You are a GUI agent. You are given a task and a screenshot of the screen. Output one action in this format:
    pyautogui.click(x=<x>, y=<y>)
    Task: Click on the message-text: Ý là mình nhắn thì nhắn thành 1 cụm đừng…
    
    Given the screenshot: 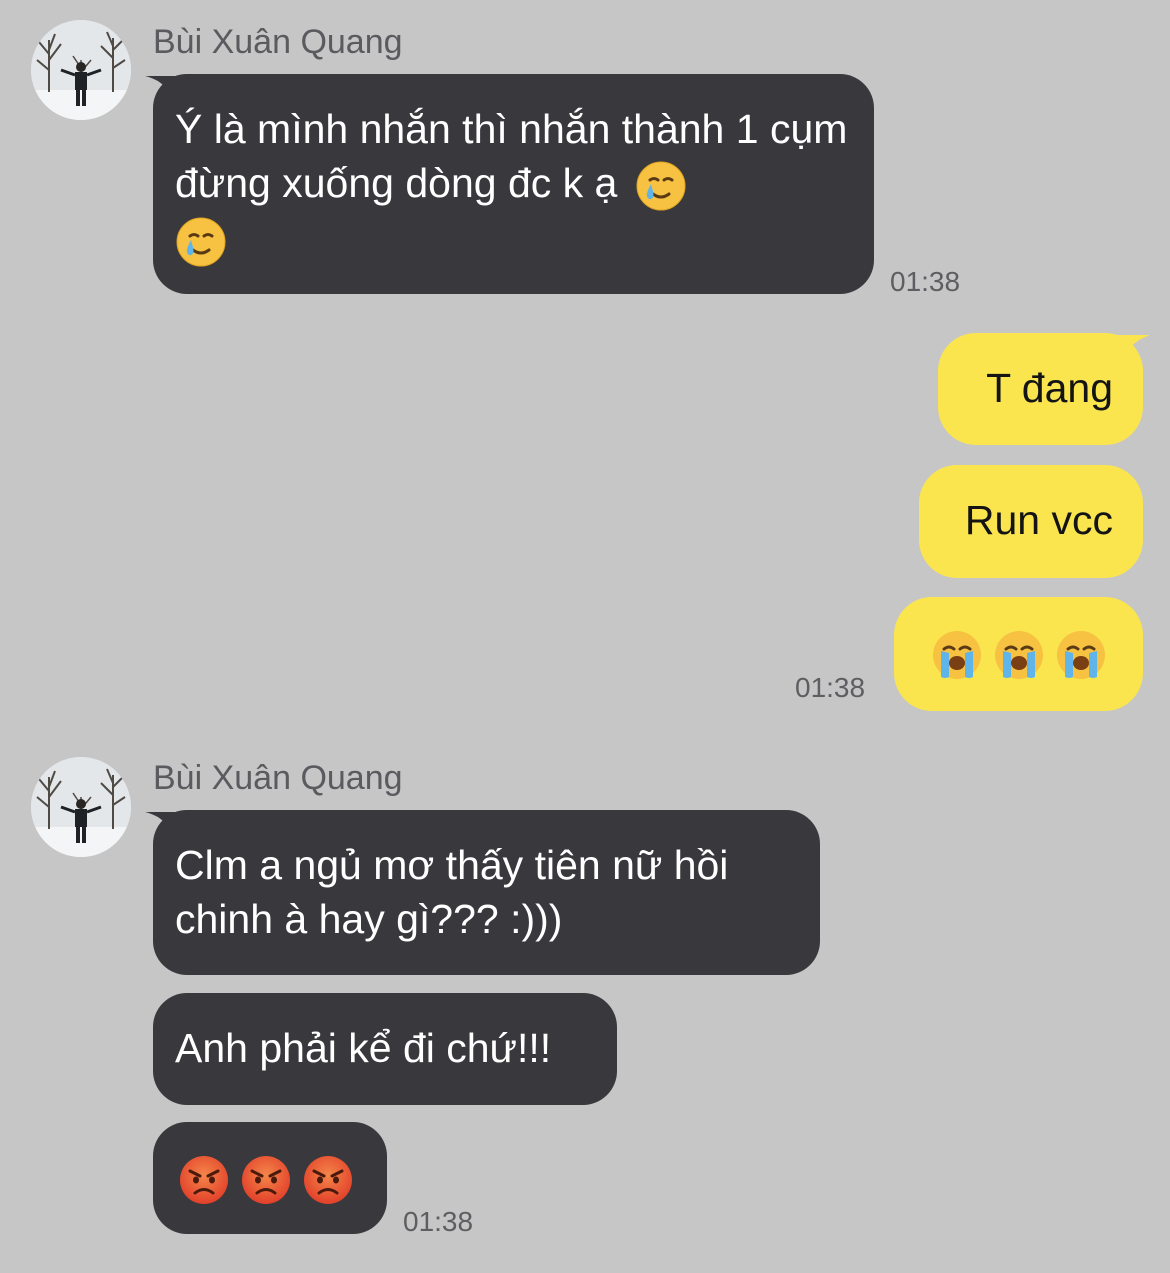 What is the action you would take?
    pyautogui.click(x=511, y=156)
    